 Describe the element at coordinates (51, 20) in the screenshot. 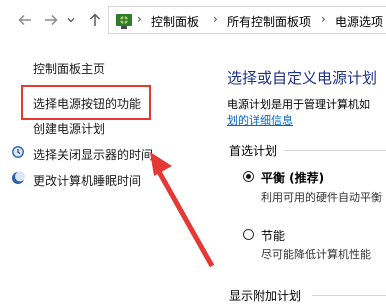

I see `forward-arrow-icon` at that location.